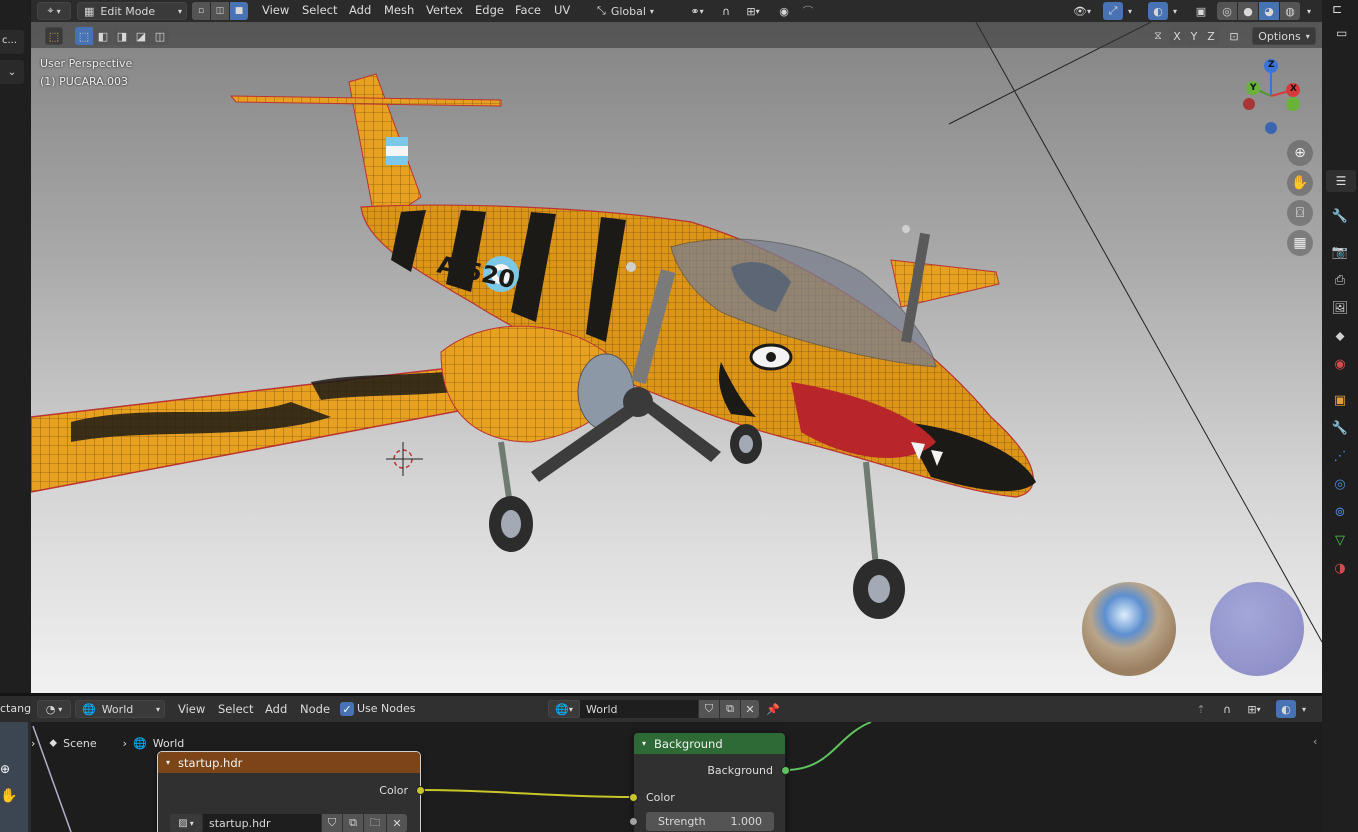 This screenshot has height=832, width=1358. What do you see at coordinates (1315, 741) in the screenshot?
I see `sidebar-toggle-icon: ‹` at bounding box center [1315, 741].